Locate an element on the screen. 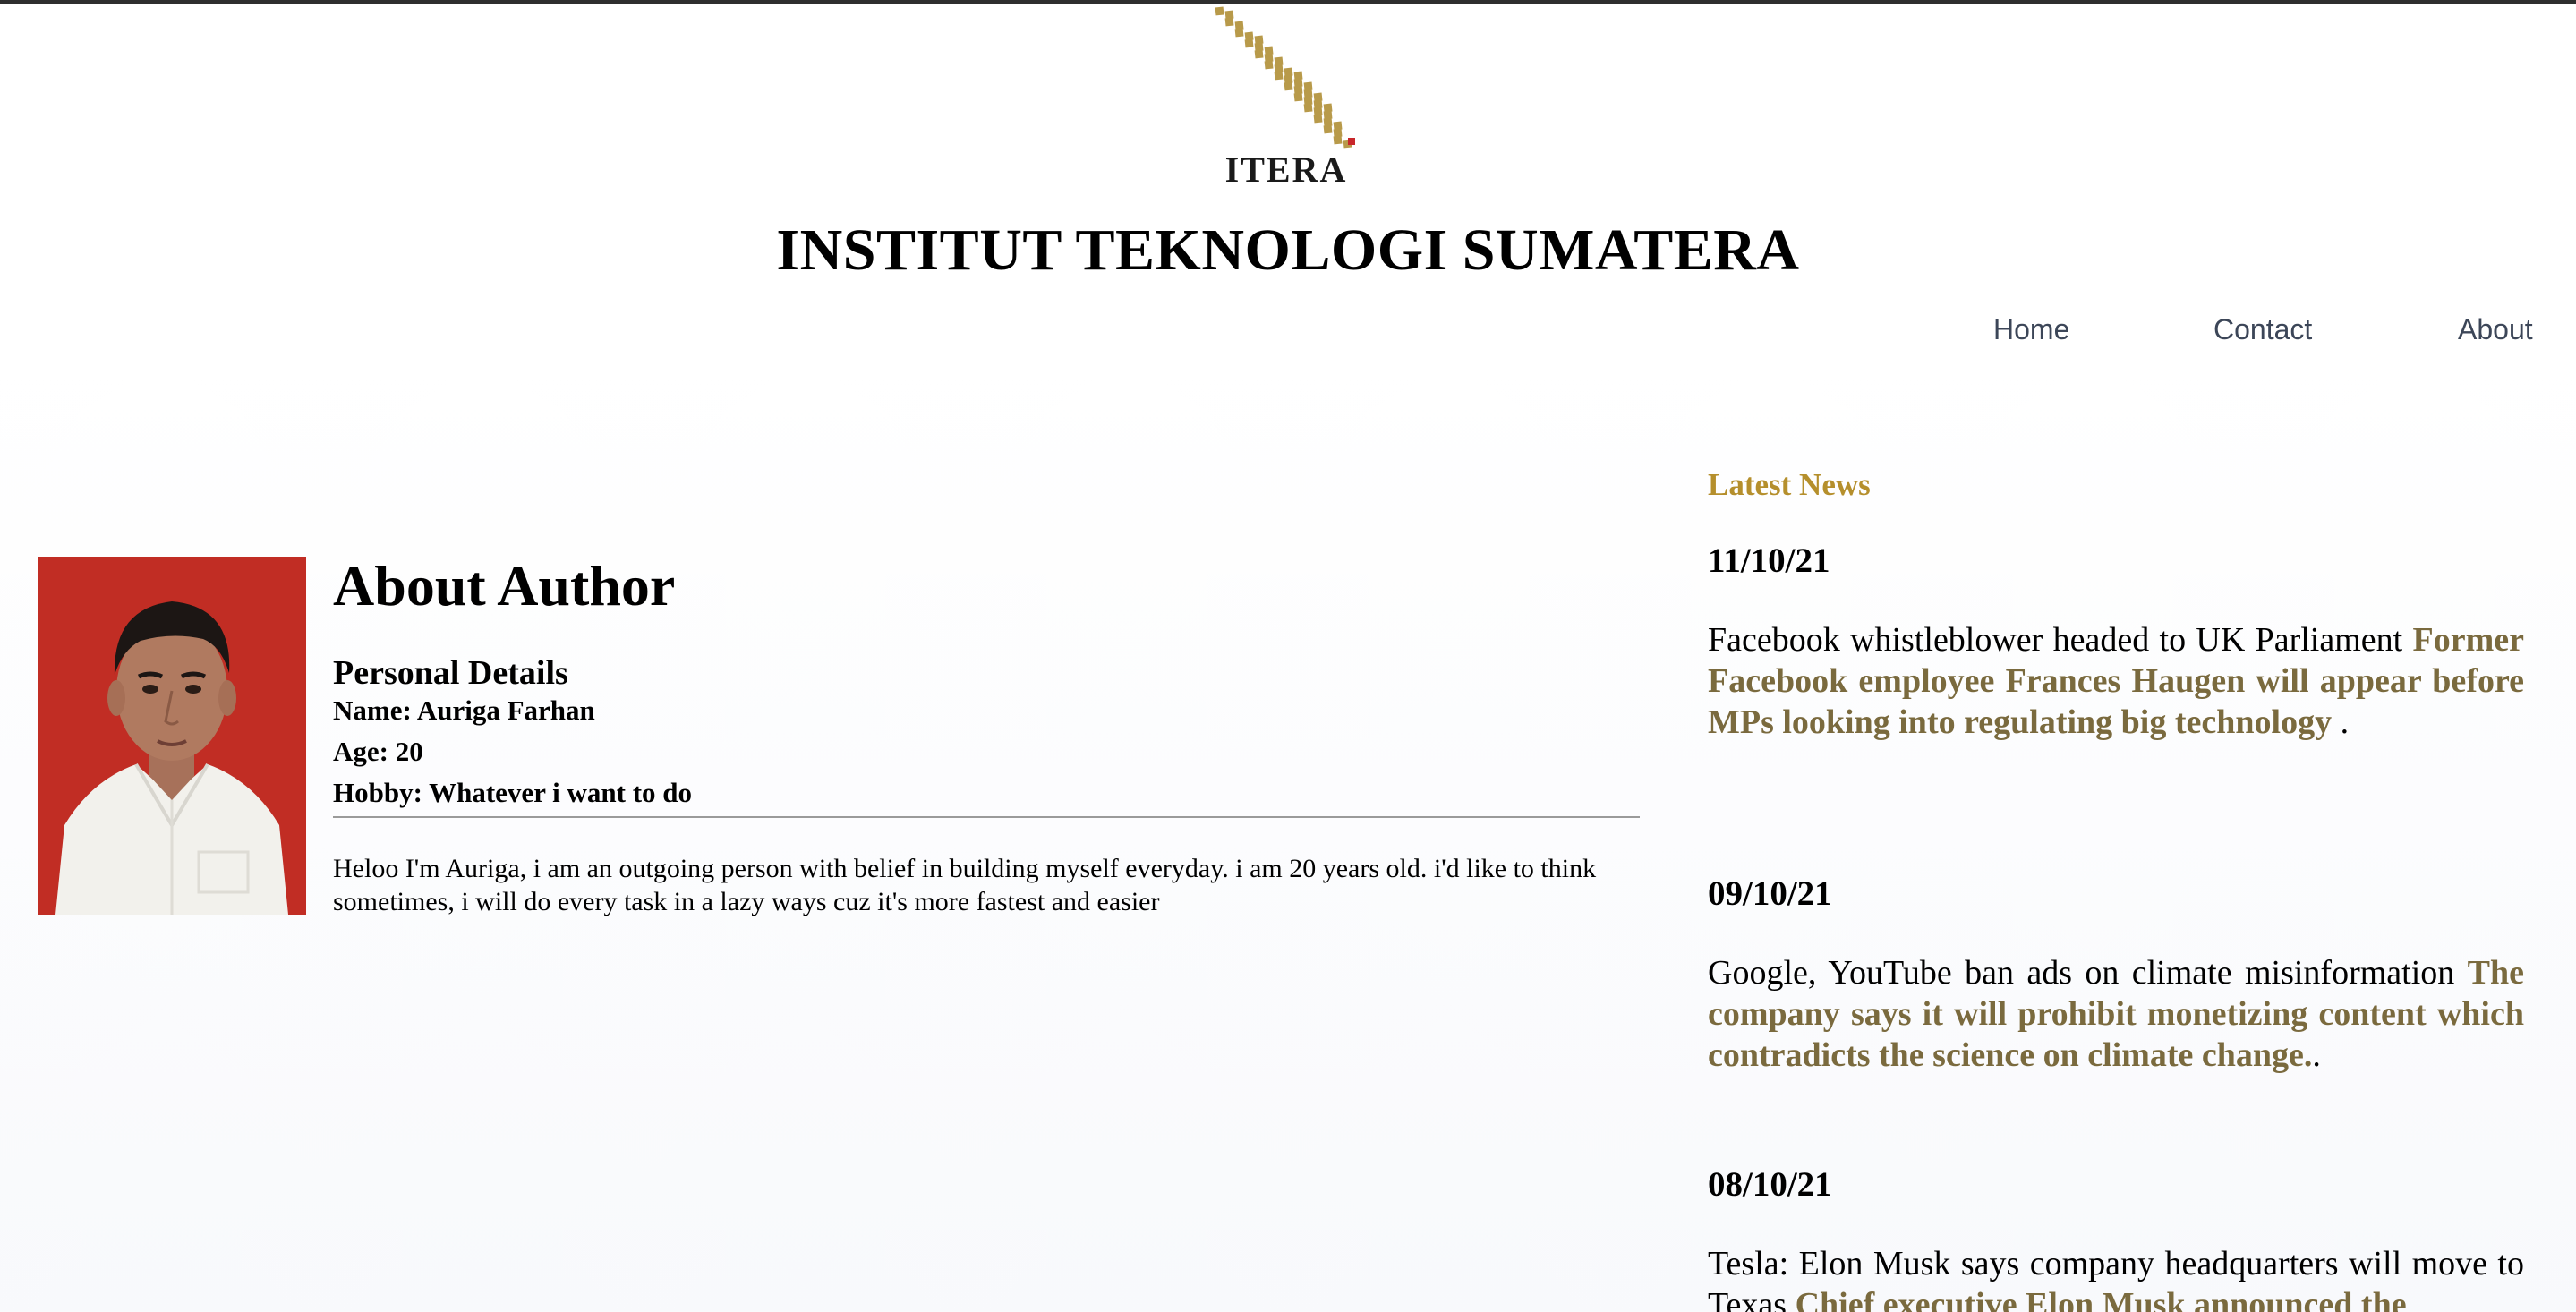 This screenshot has height=1312, width=2576. latest-news-heading: Latest News is located at coordinates (1789, 484).